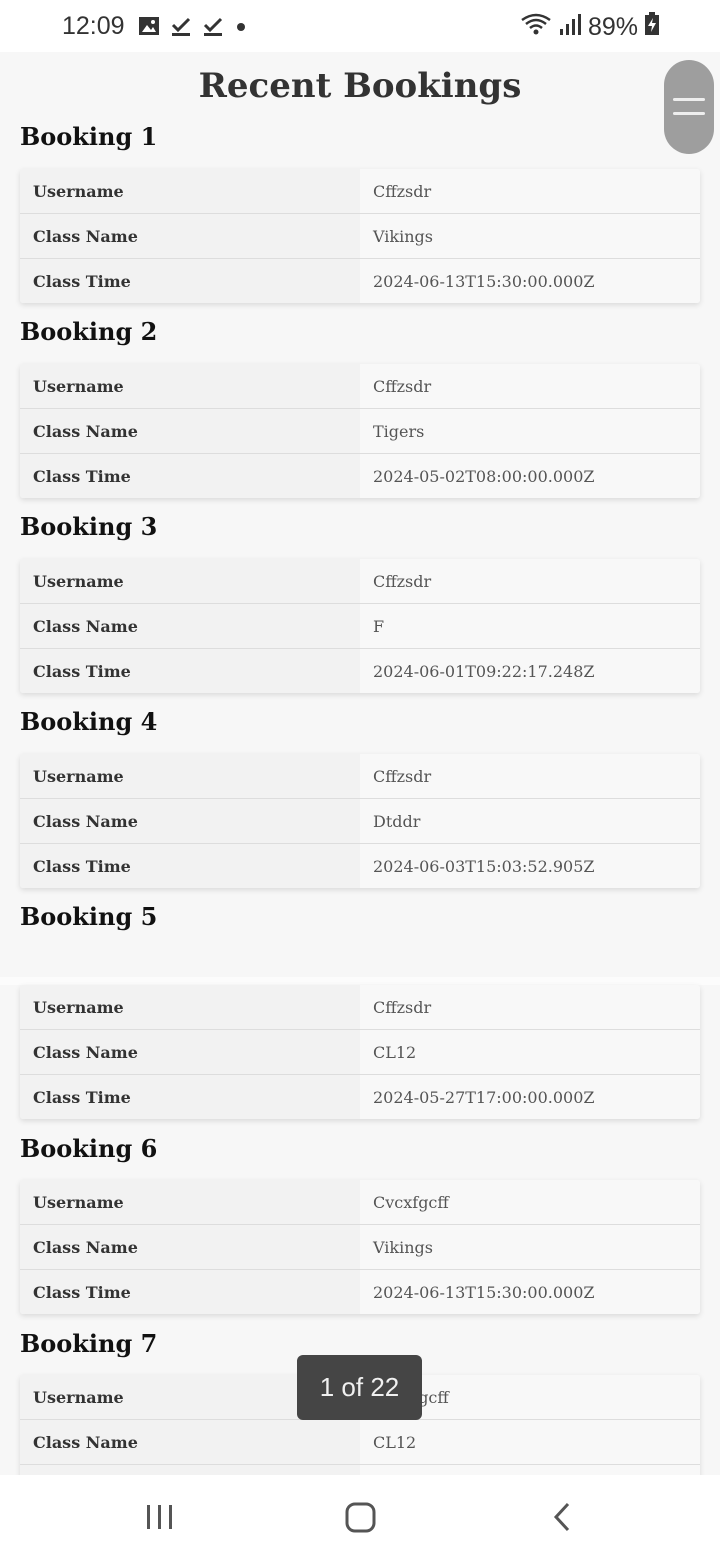 Image resolution: width=720 pixels, height=1560 pixels. I want to click on page-count-toast: 1 of 22, so click(359, 1387).